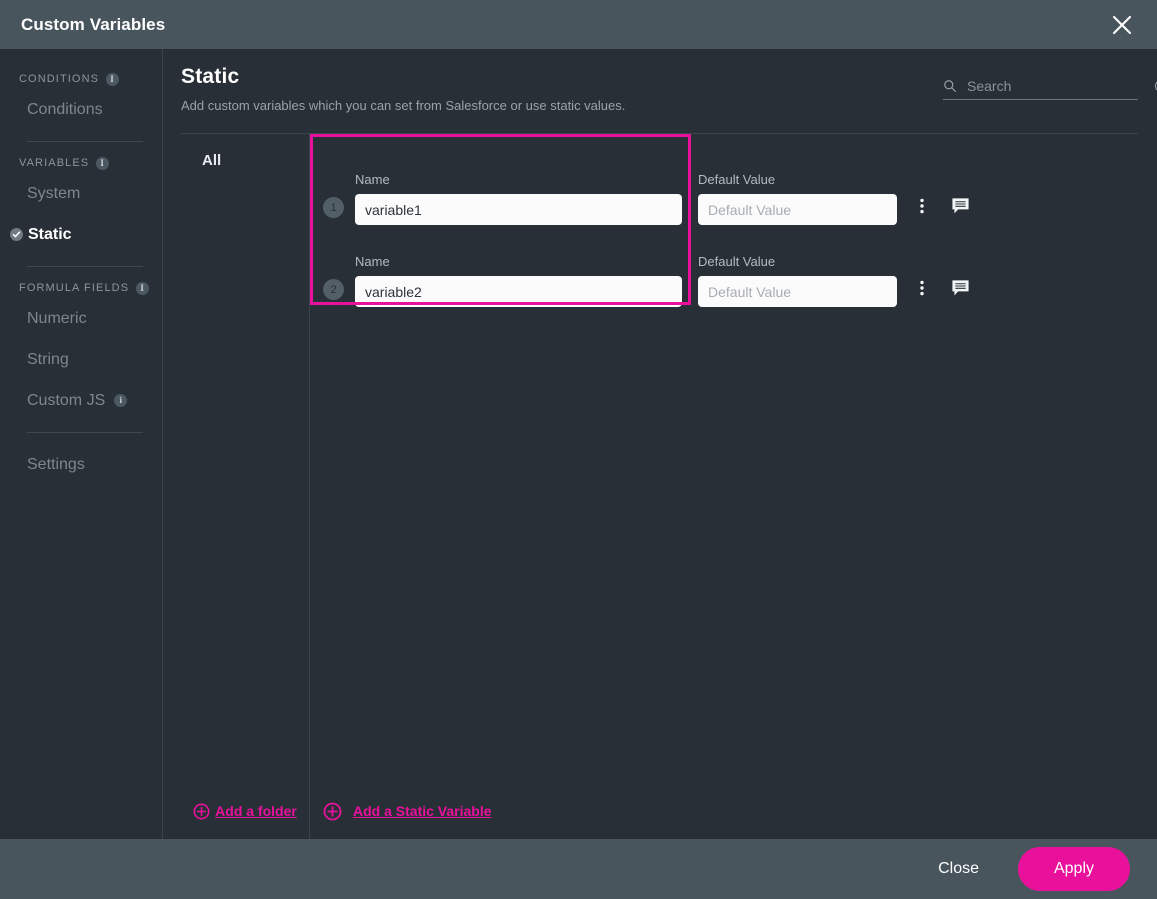  What do you see at coordinates (57, 318) in the screenshot?
I see `sidebar-item-label: Numeric` at bounding box center [57, 318].